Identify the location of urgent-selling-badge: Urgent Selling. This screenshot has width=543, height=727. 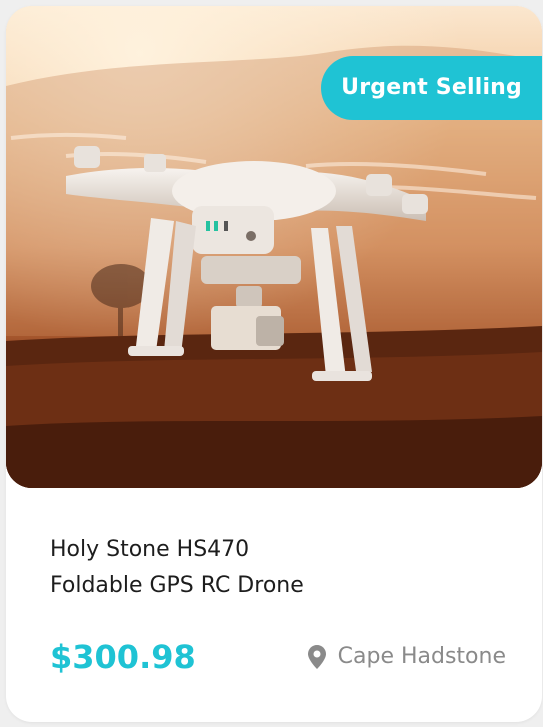
(431, 88).